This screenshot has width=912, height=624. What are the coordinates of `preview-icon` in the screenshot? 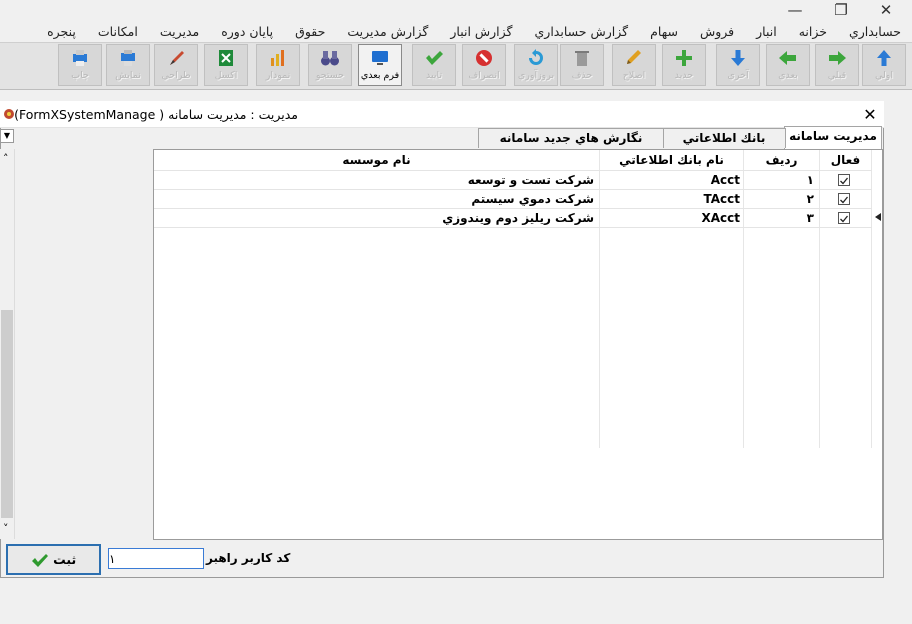 It's located at (128, 58).